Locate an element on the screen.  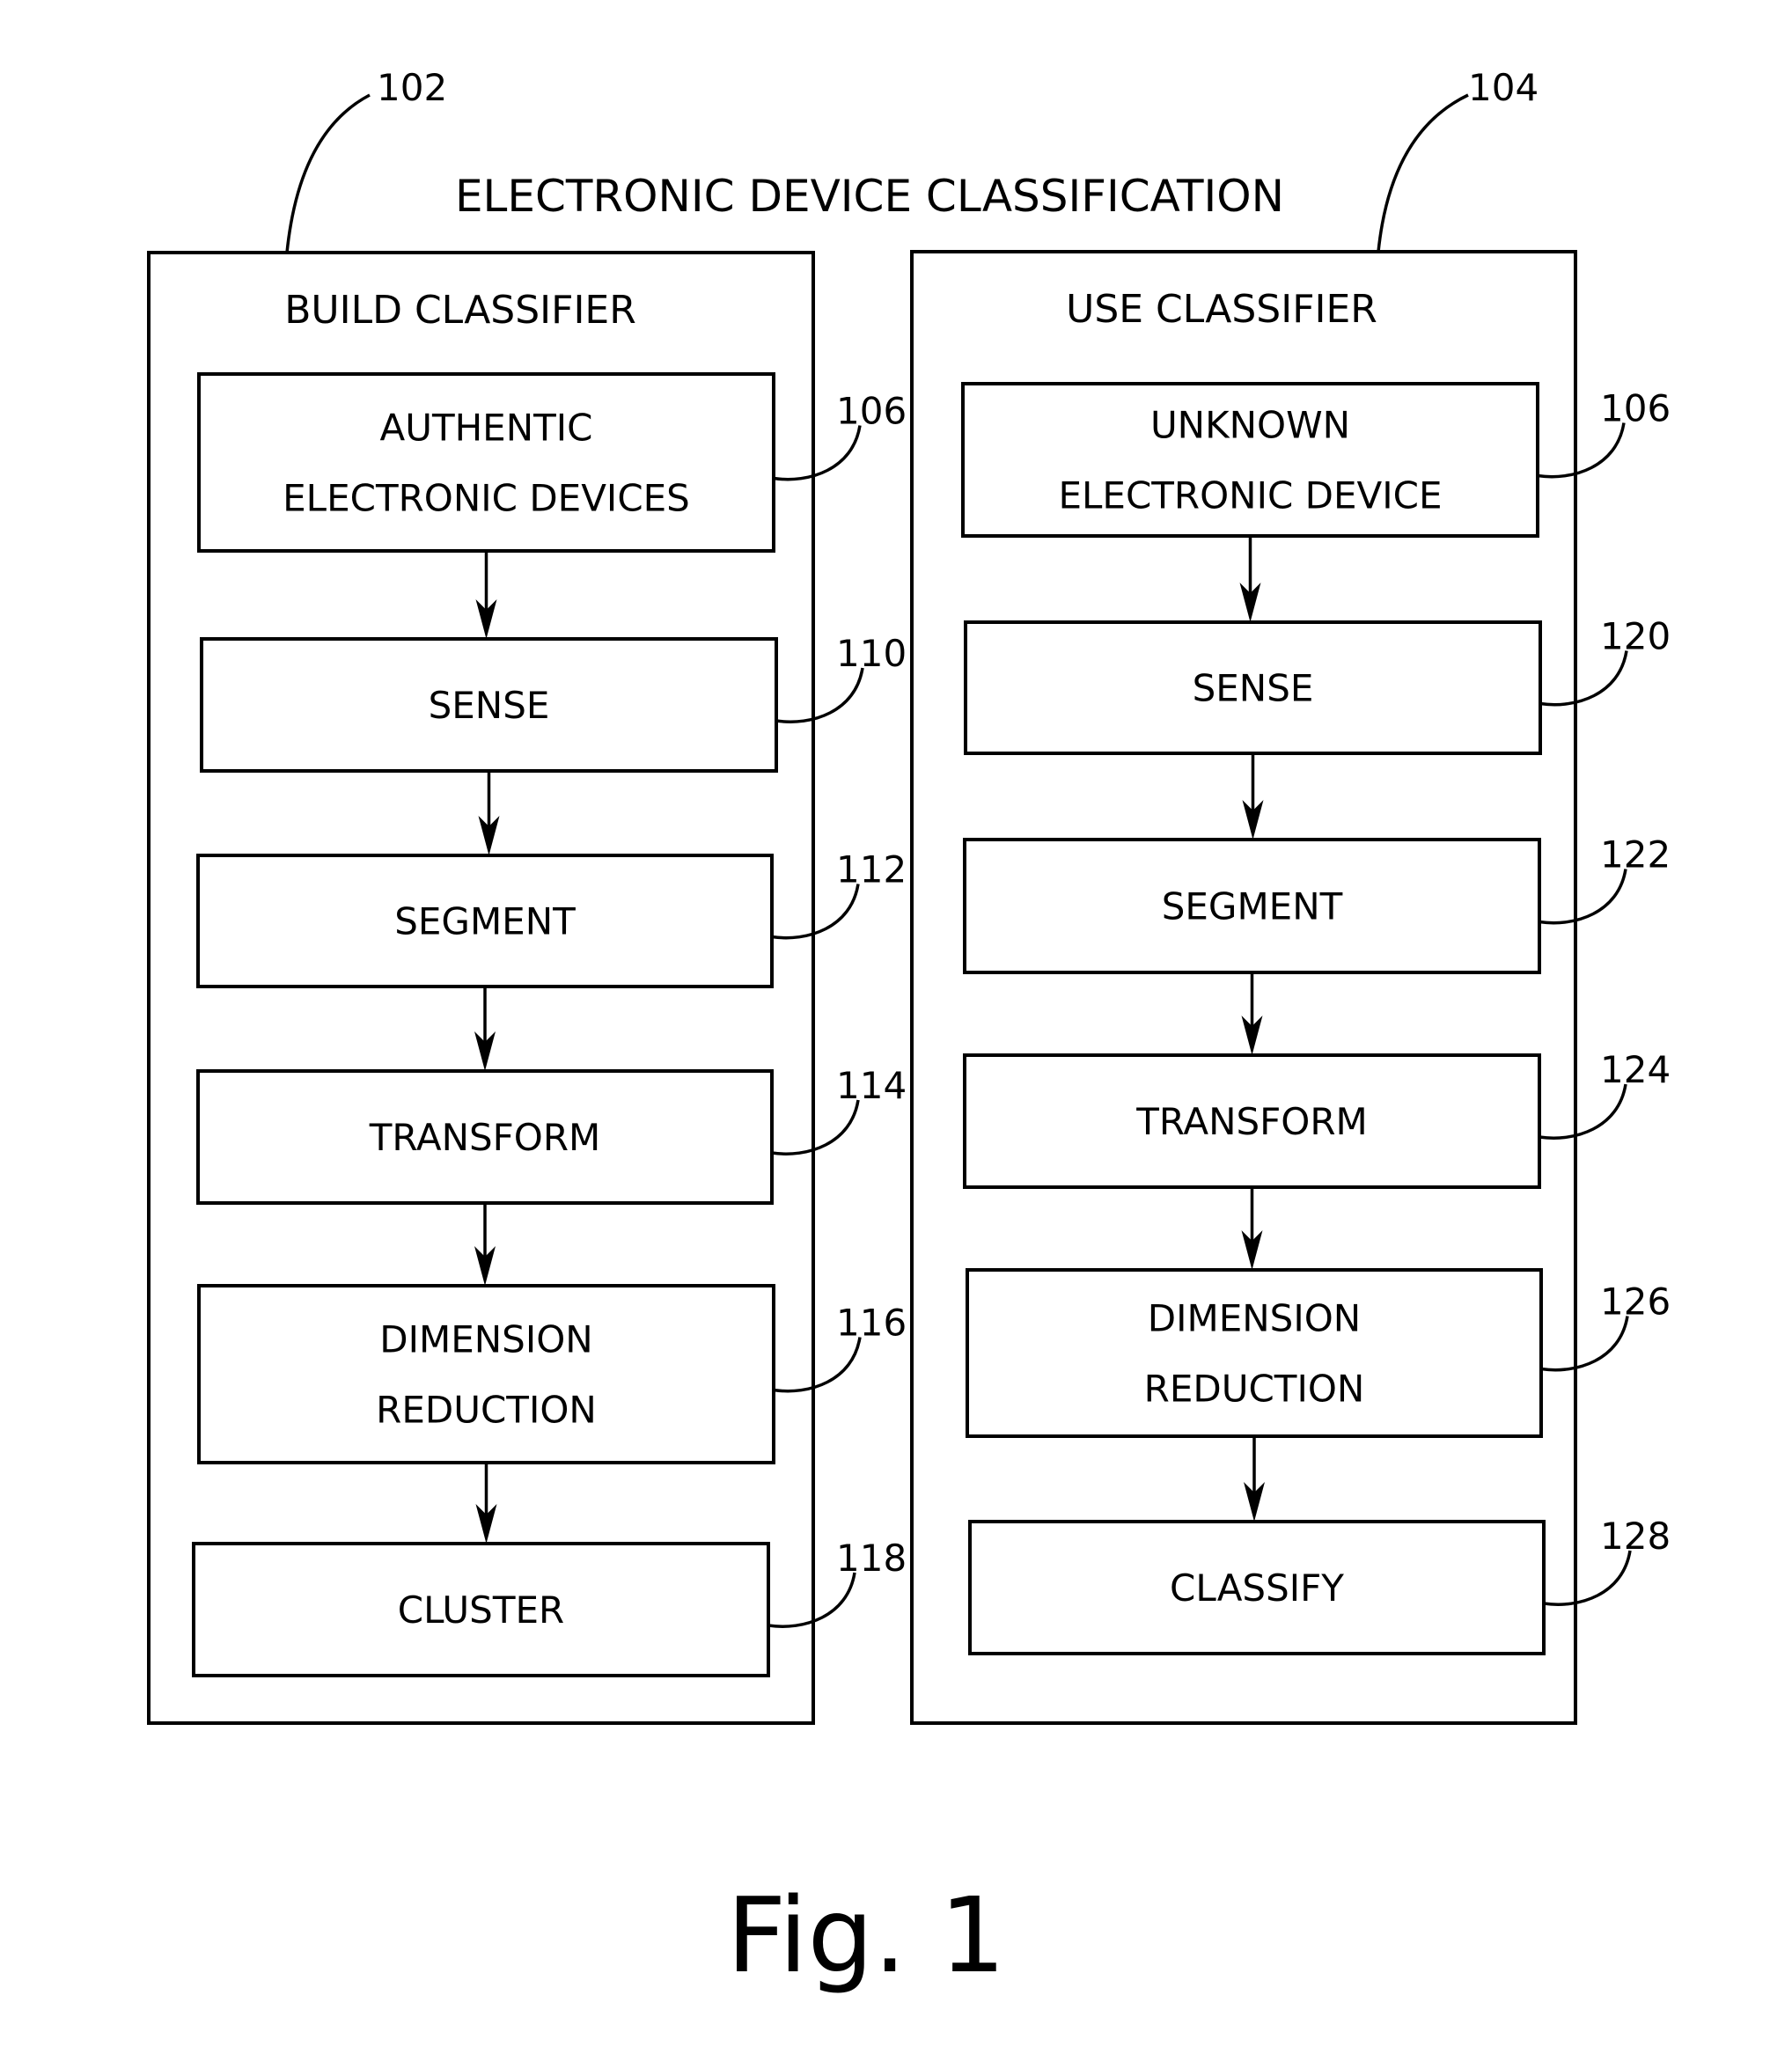
step-label: UNKNOWN is located at coordinates (1250, 425).